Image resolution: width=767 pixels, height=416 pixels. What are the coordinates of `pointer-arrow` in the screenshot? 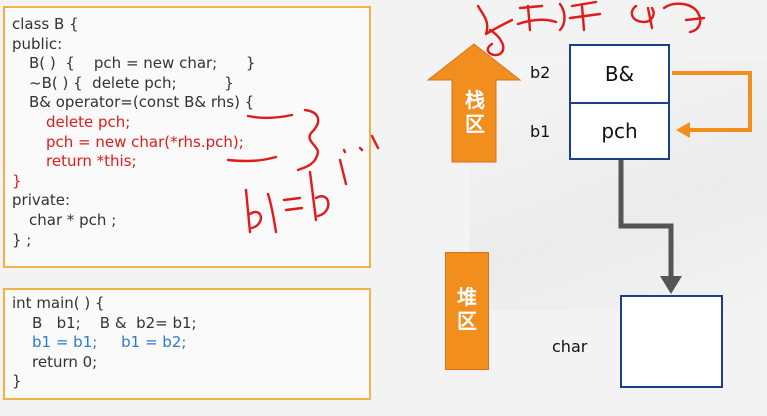 It's located at (650, 227).